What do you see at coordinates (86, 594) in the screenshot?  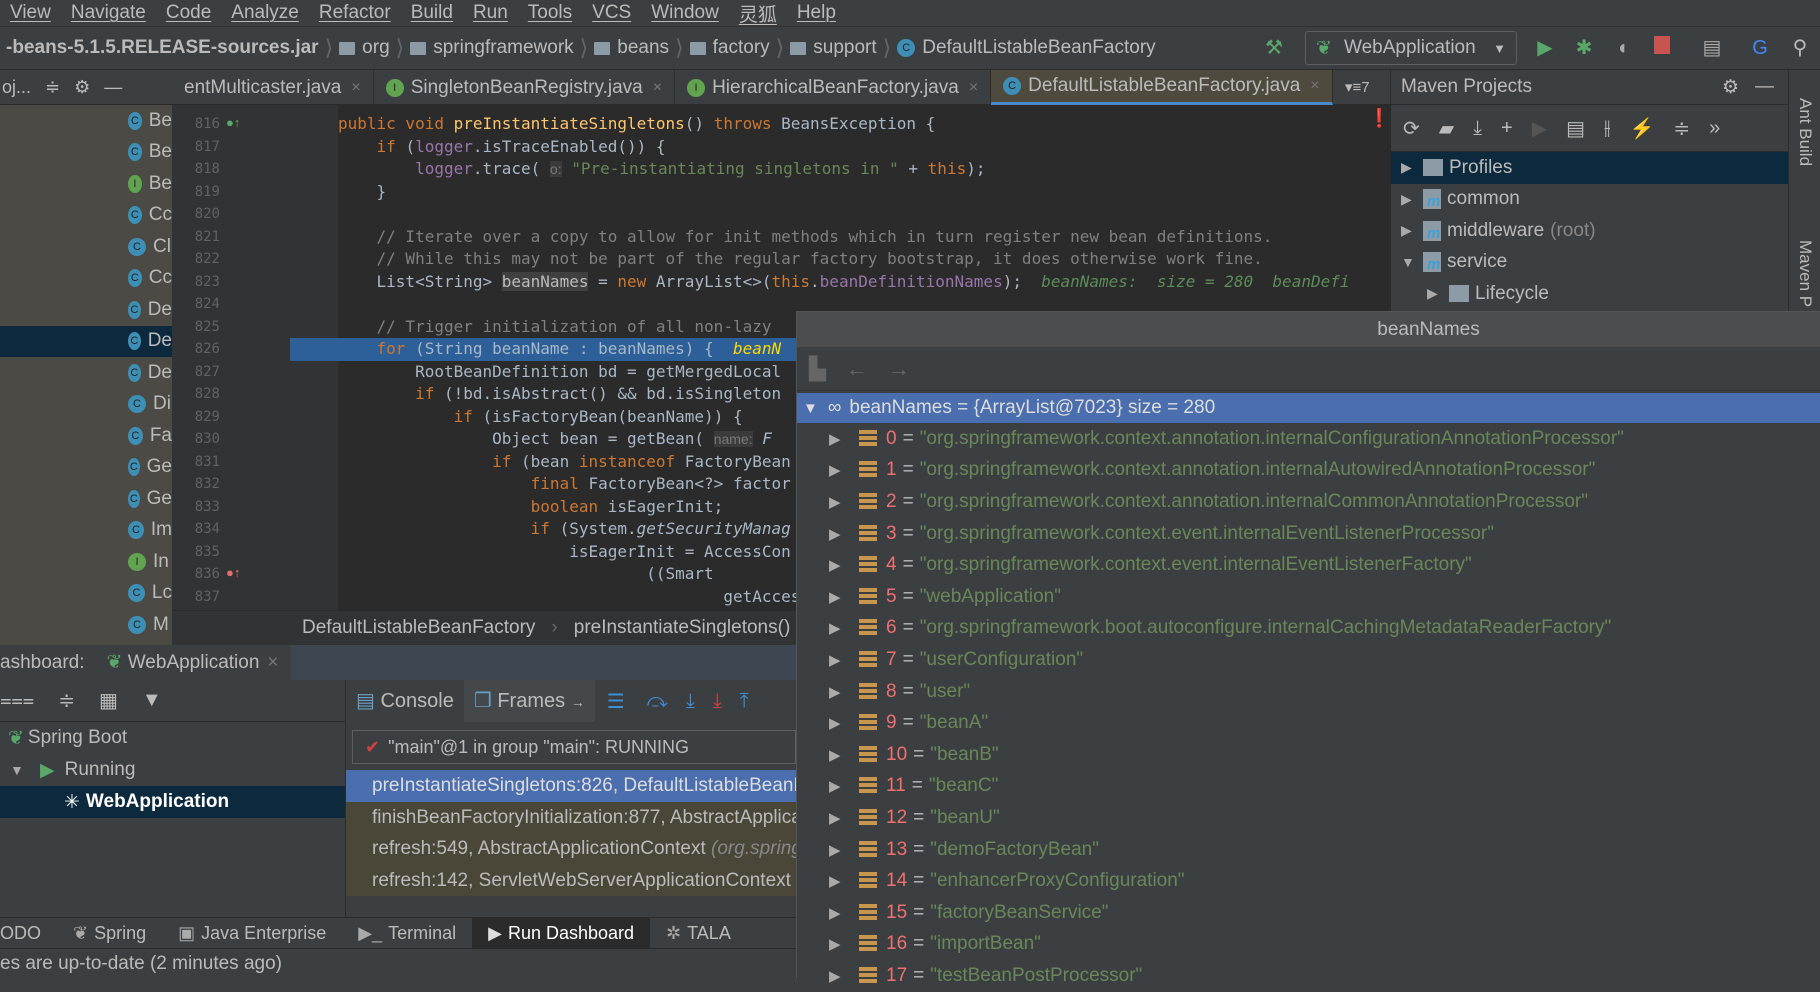 I see `project-tree-item: C Lc` at bounding box center [86, 594].